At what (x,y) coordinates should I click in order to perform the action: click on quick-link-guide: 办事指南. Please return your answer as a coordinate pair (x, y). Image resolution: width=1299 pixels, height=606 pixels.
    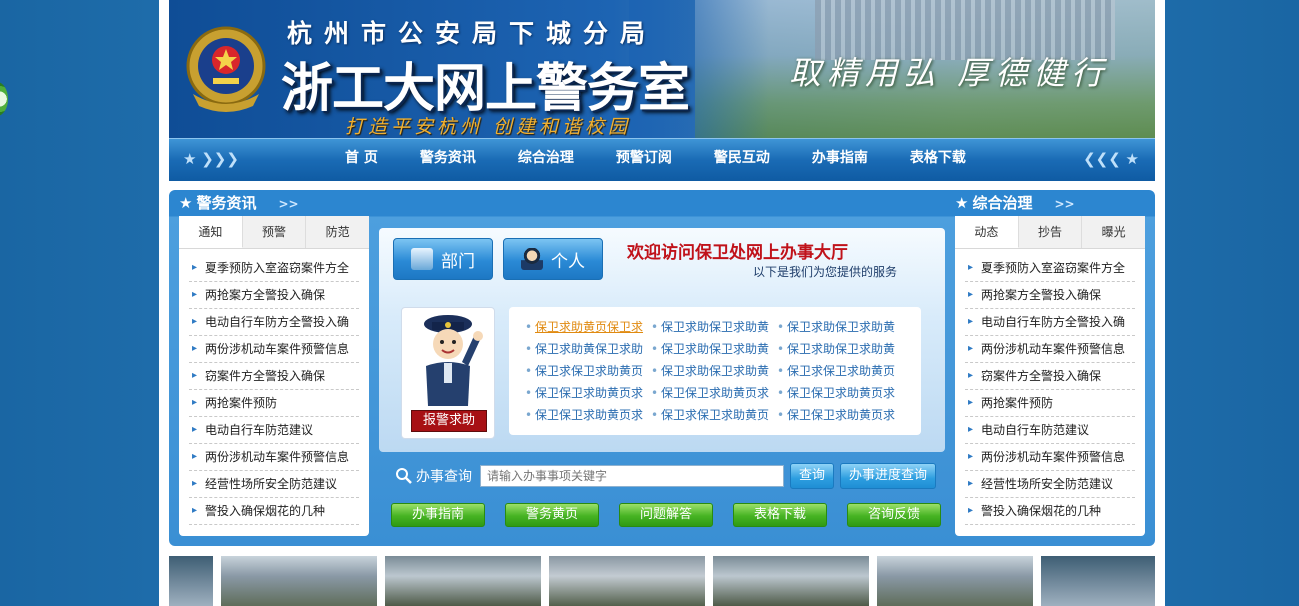
    Looking at the image, I should click on (438, 515).